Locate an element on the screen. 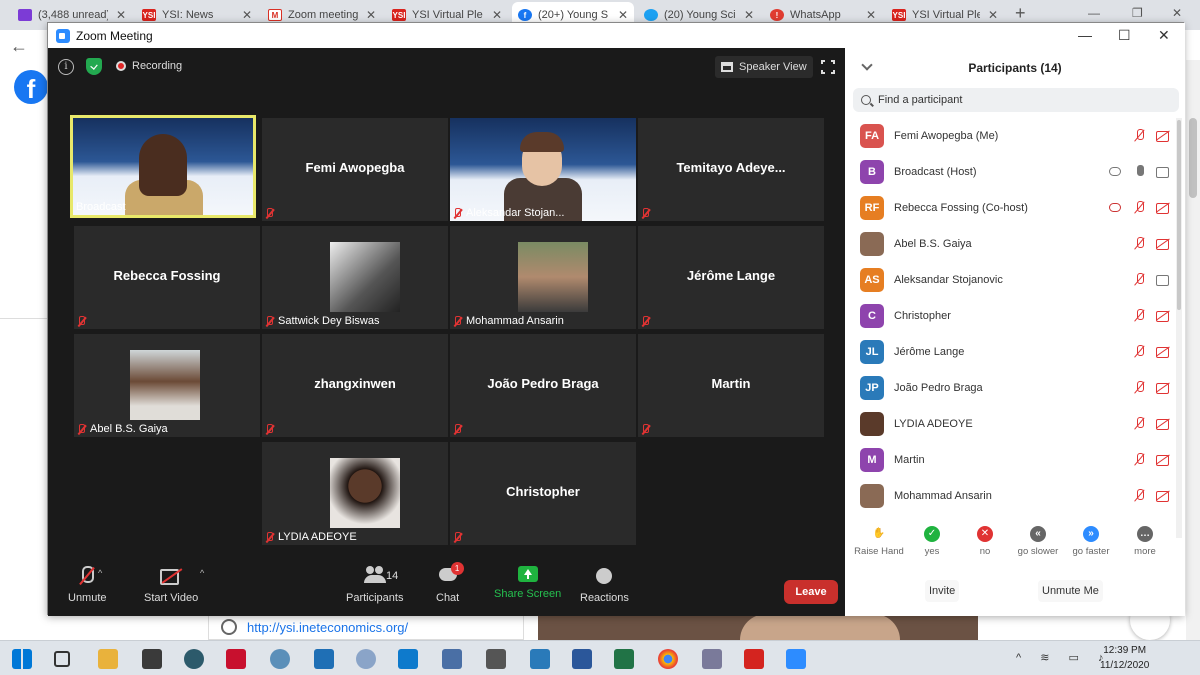  back-arrow-icon: ← is located at coordinates (19, 46).